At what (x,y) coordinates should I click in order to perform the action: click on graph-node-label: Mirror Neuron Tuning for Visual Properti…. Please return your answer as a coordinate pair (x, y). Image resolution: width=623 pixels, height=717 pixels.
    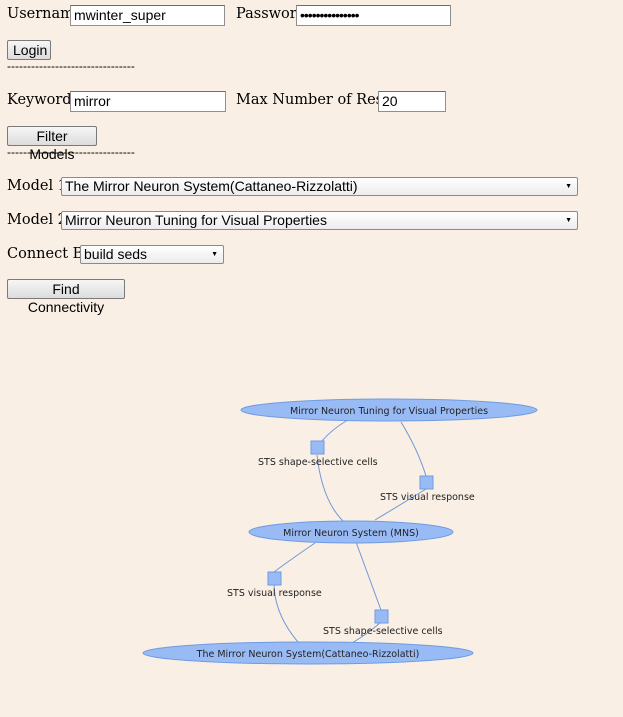
    Looking at the image, I should click on (389, 411).